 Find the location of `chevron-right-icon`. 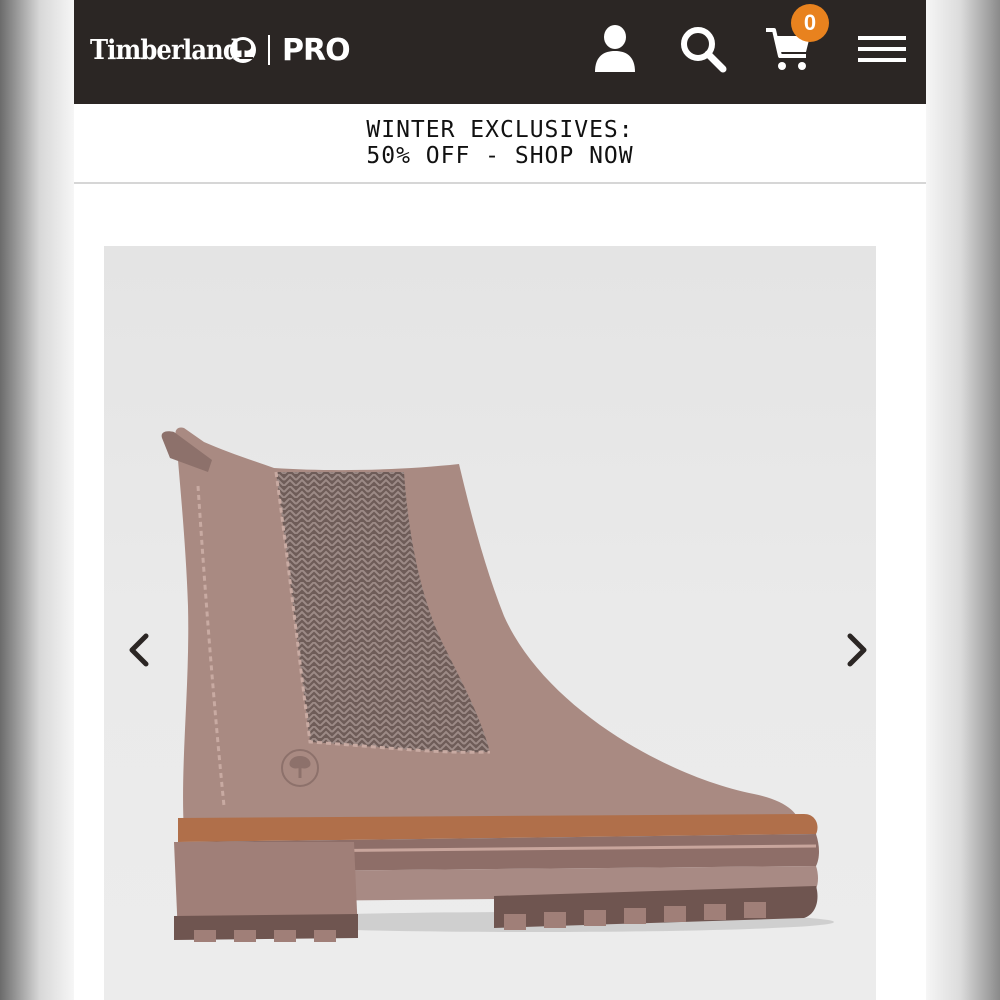

chevron-right-icon is located at coordinates (857, 650).